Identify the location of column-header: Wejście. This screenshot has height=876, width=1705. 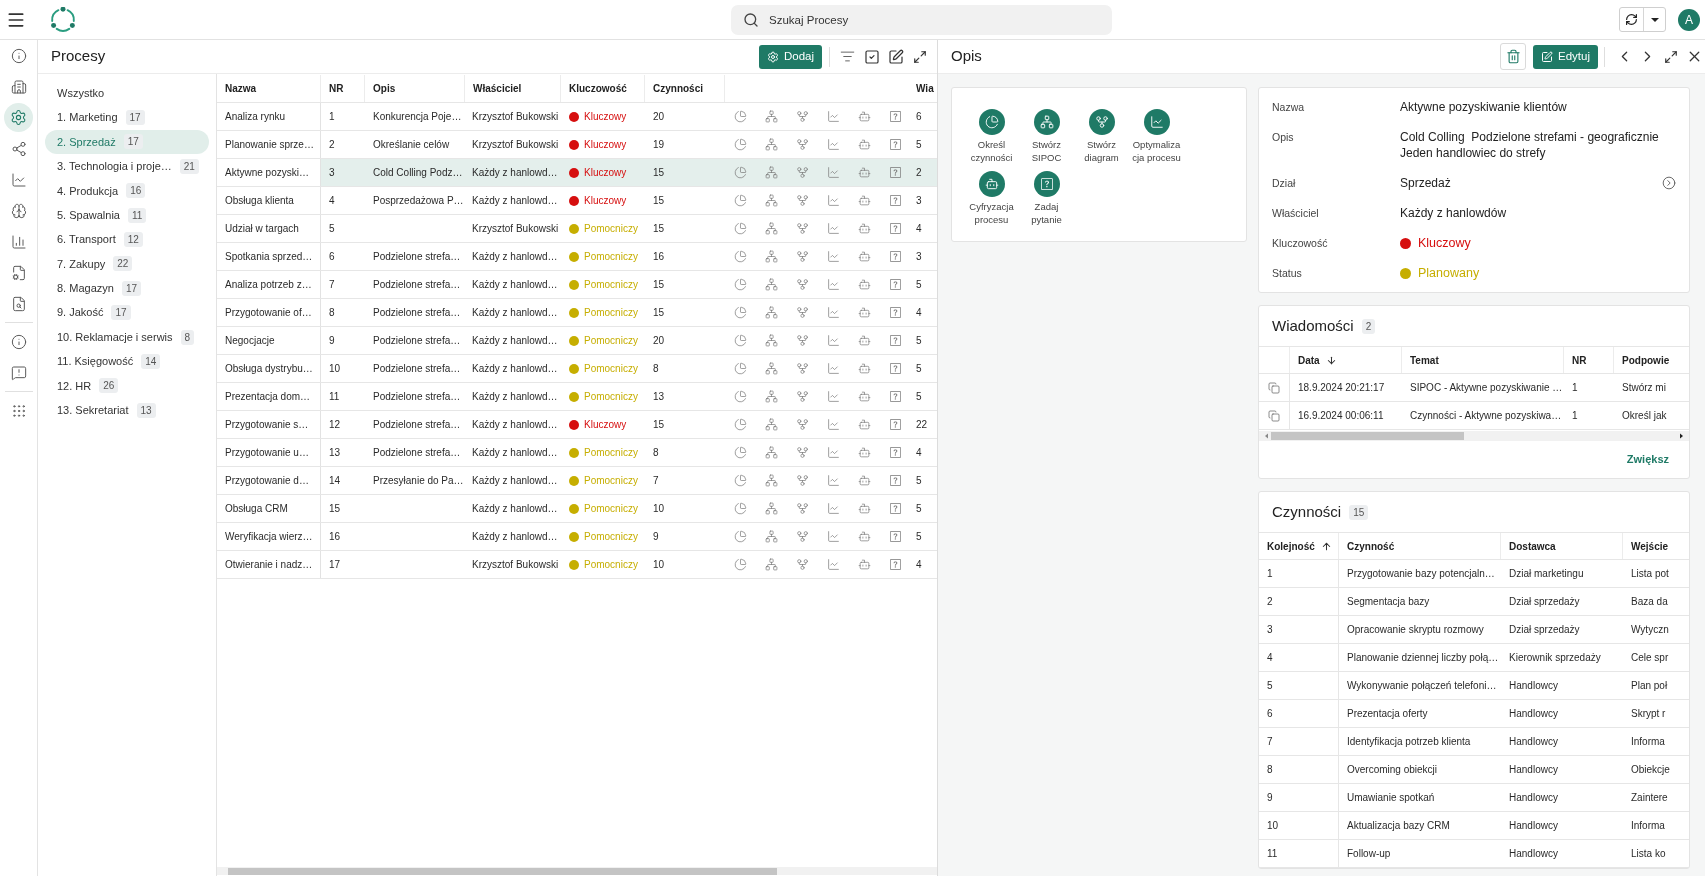
(1656, 546).